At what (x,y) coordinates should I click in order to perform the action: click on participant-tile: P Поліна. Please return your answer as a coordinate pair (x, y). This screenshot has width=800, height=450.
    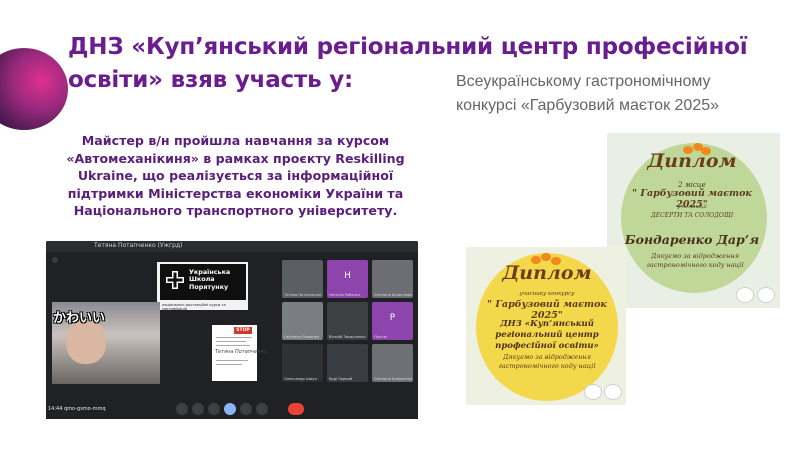
    Looking at the image, I should click on (392, 321).